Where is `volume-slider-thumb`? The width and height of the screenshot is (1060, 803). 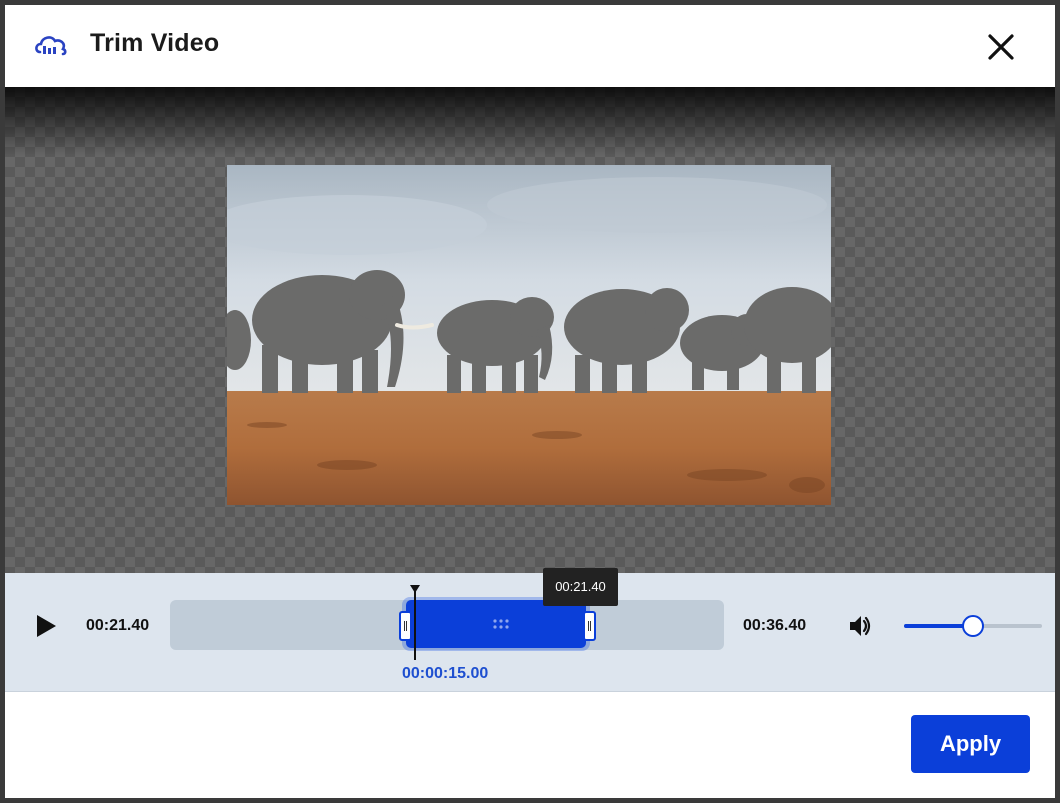
volume-slider-thumb is located at coordinates (973, 626).